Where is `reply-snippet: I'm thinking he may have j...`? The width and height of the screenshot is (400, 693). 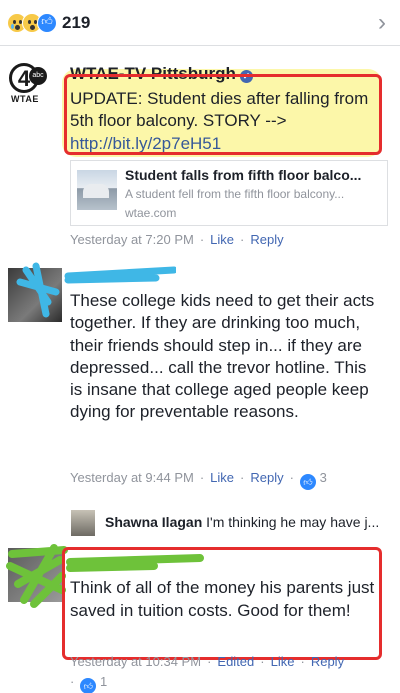
reply-snippet: I'm thinking he may have j... is located at coordinates (293, 522).